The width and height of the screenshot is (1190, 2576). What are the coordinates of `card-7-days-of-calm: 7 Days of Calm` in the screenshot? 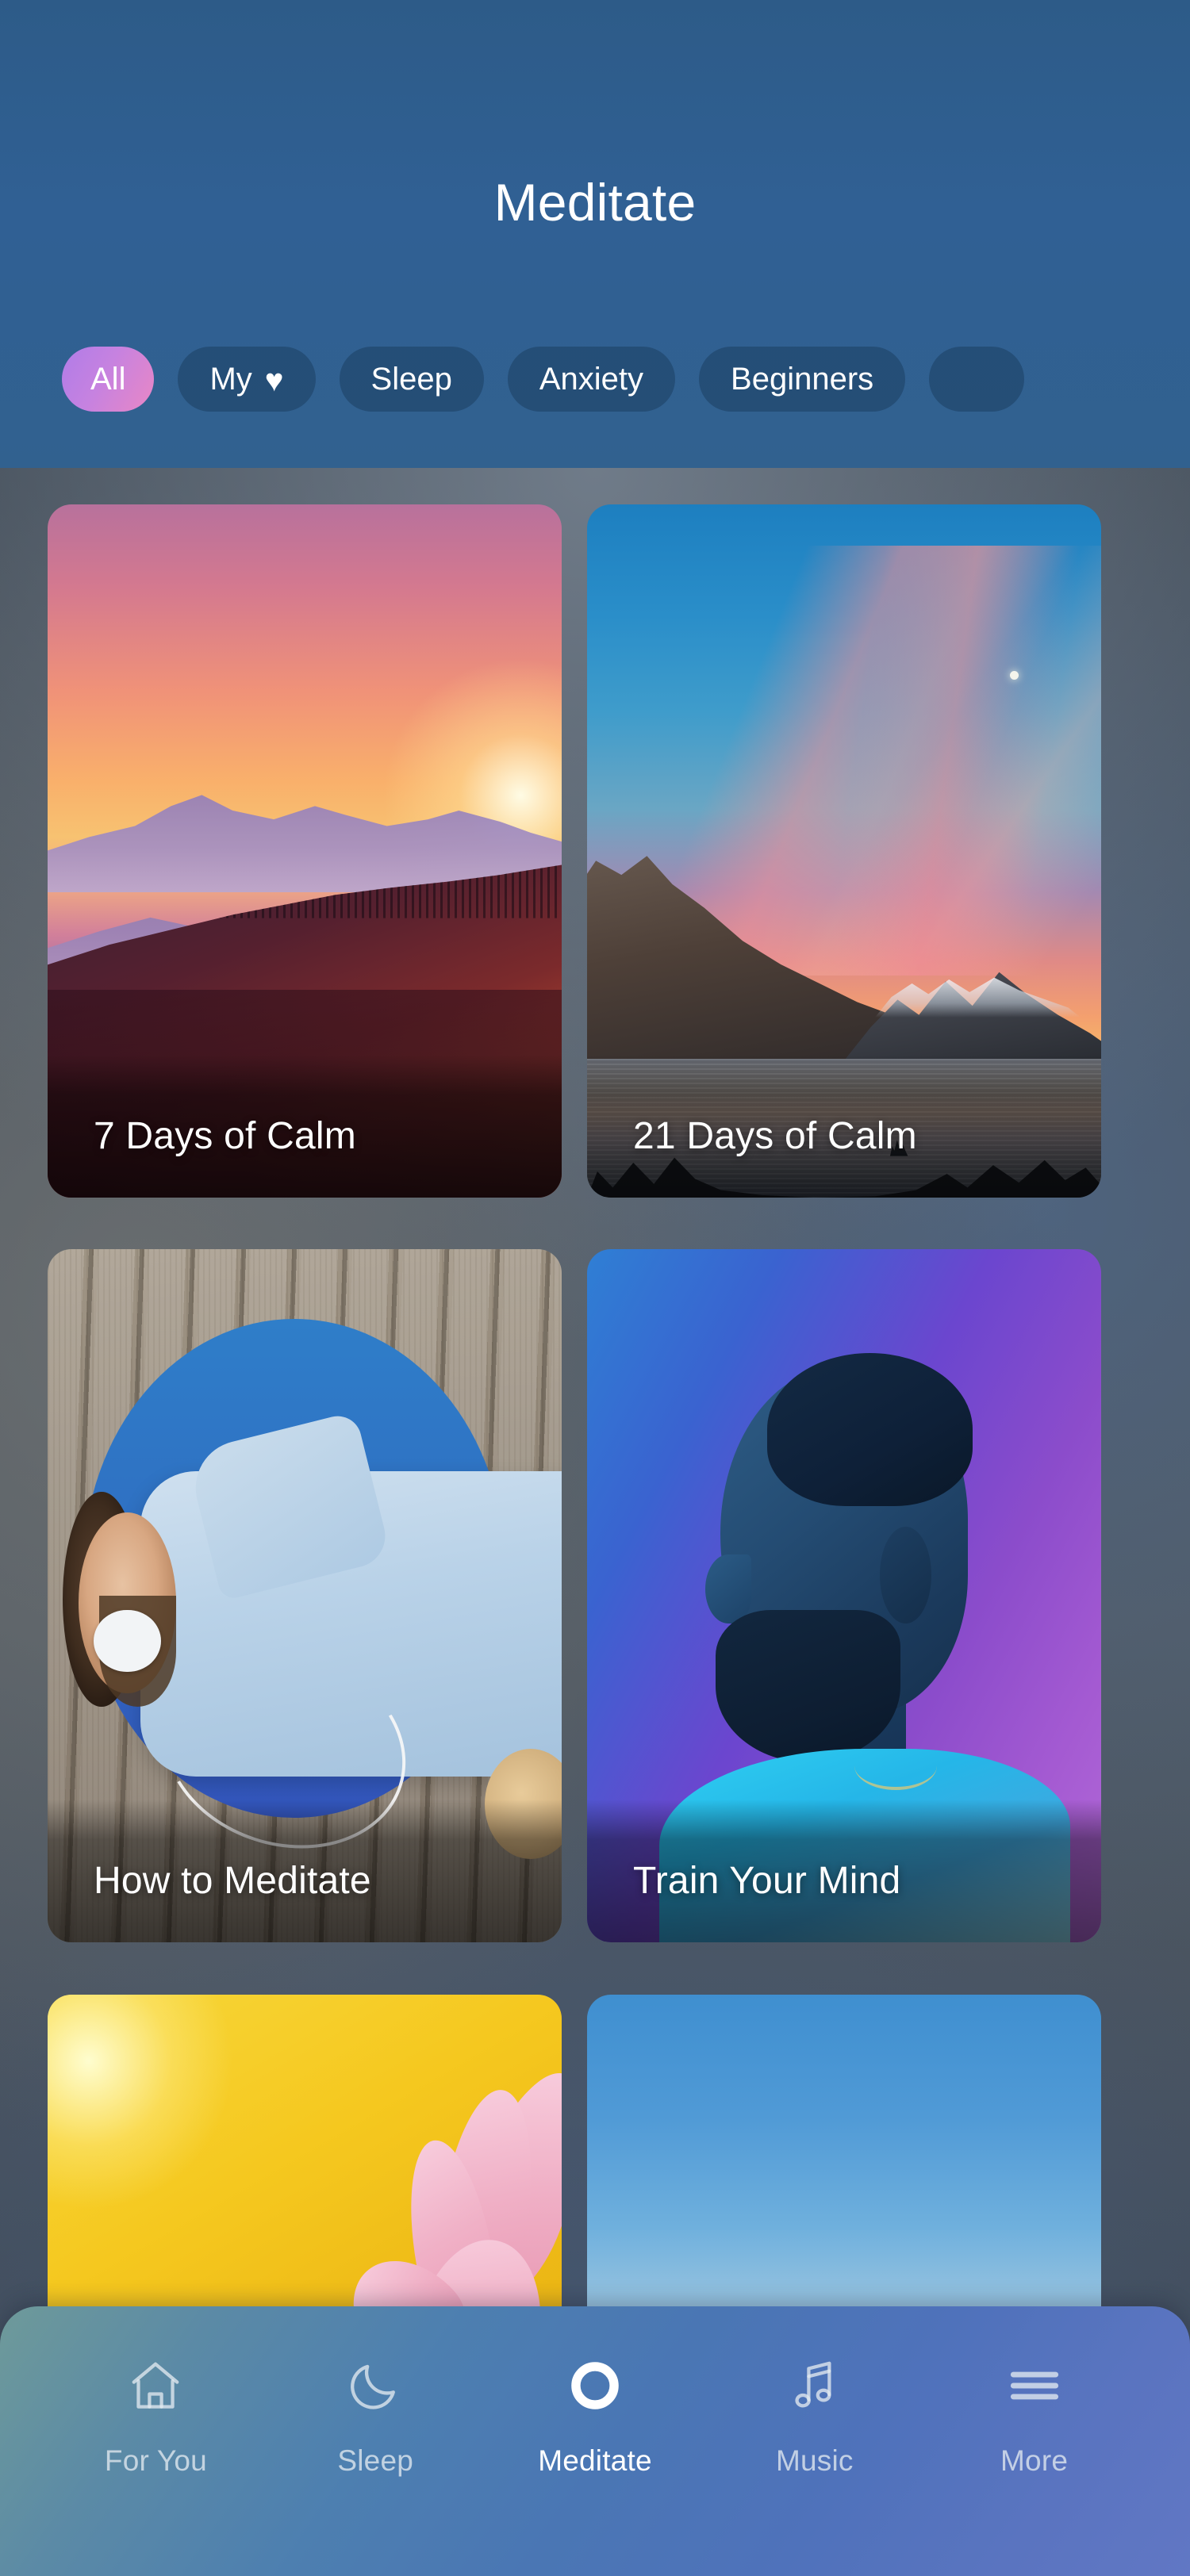 It's located at (305, 851).